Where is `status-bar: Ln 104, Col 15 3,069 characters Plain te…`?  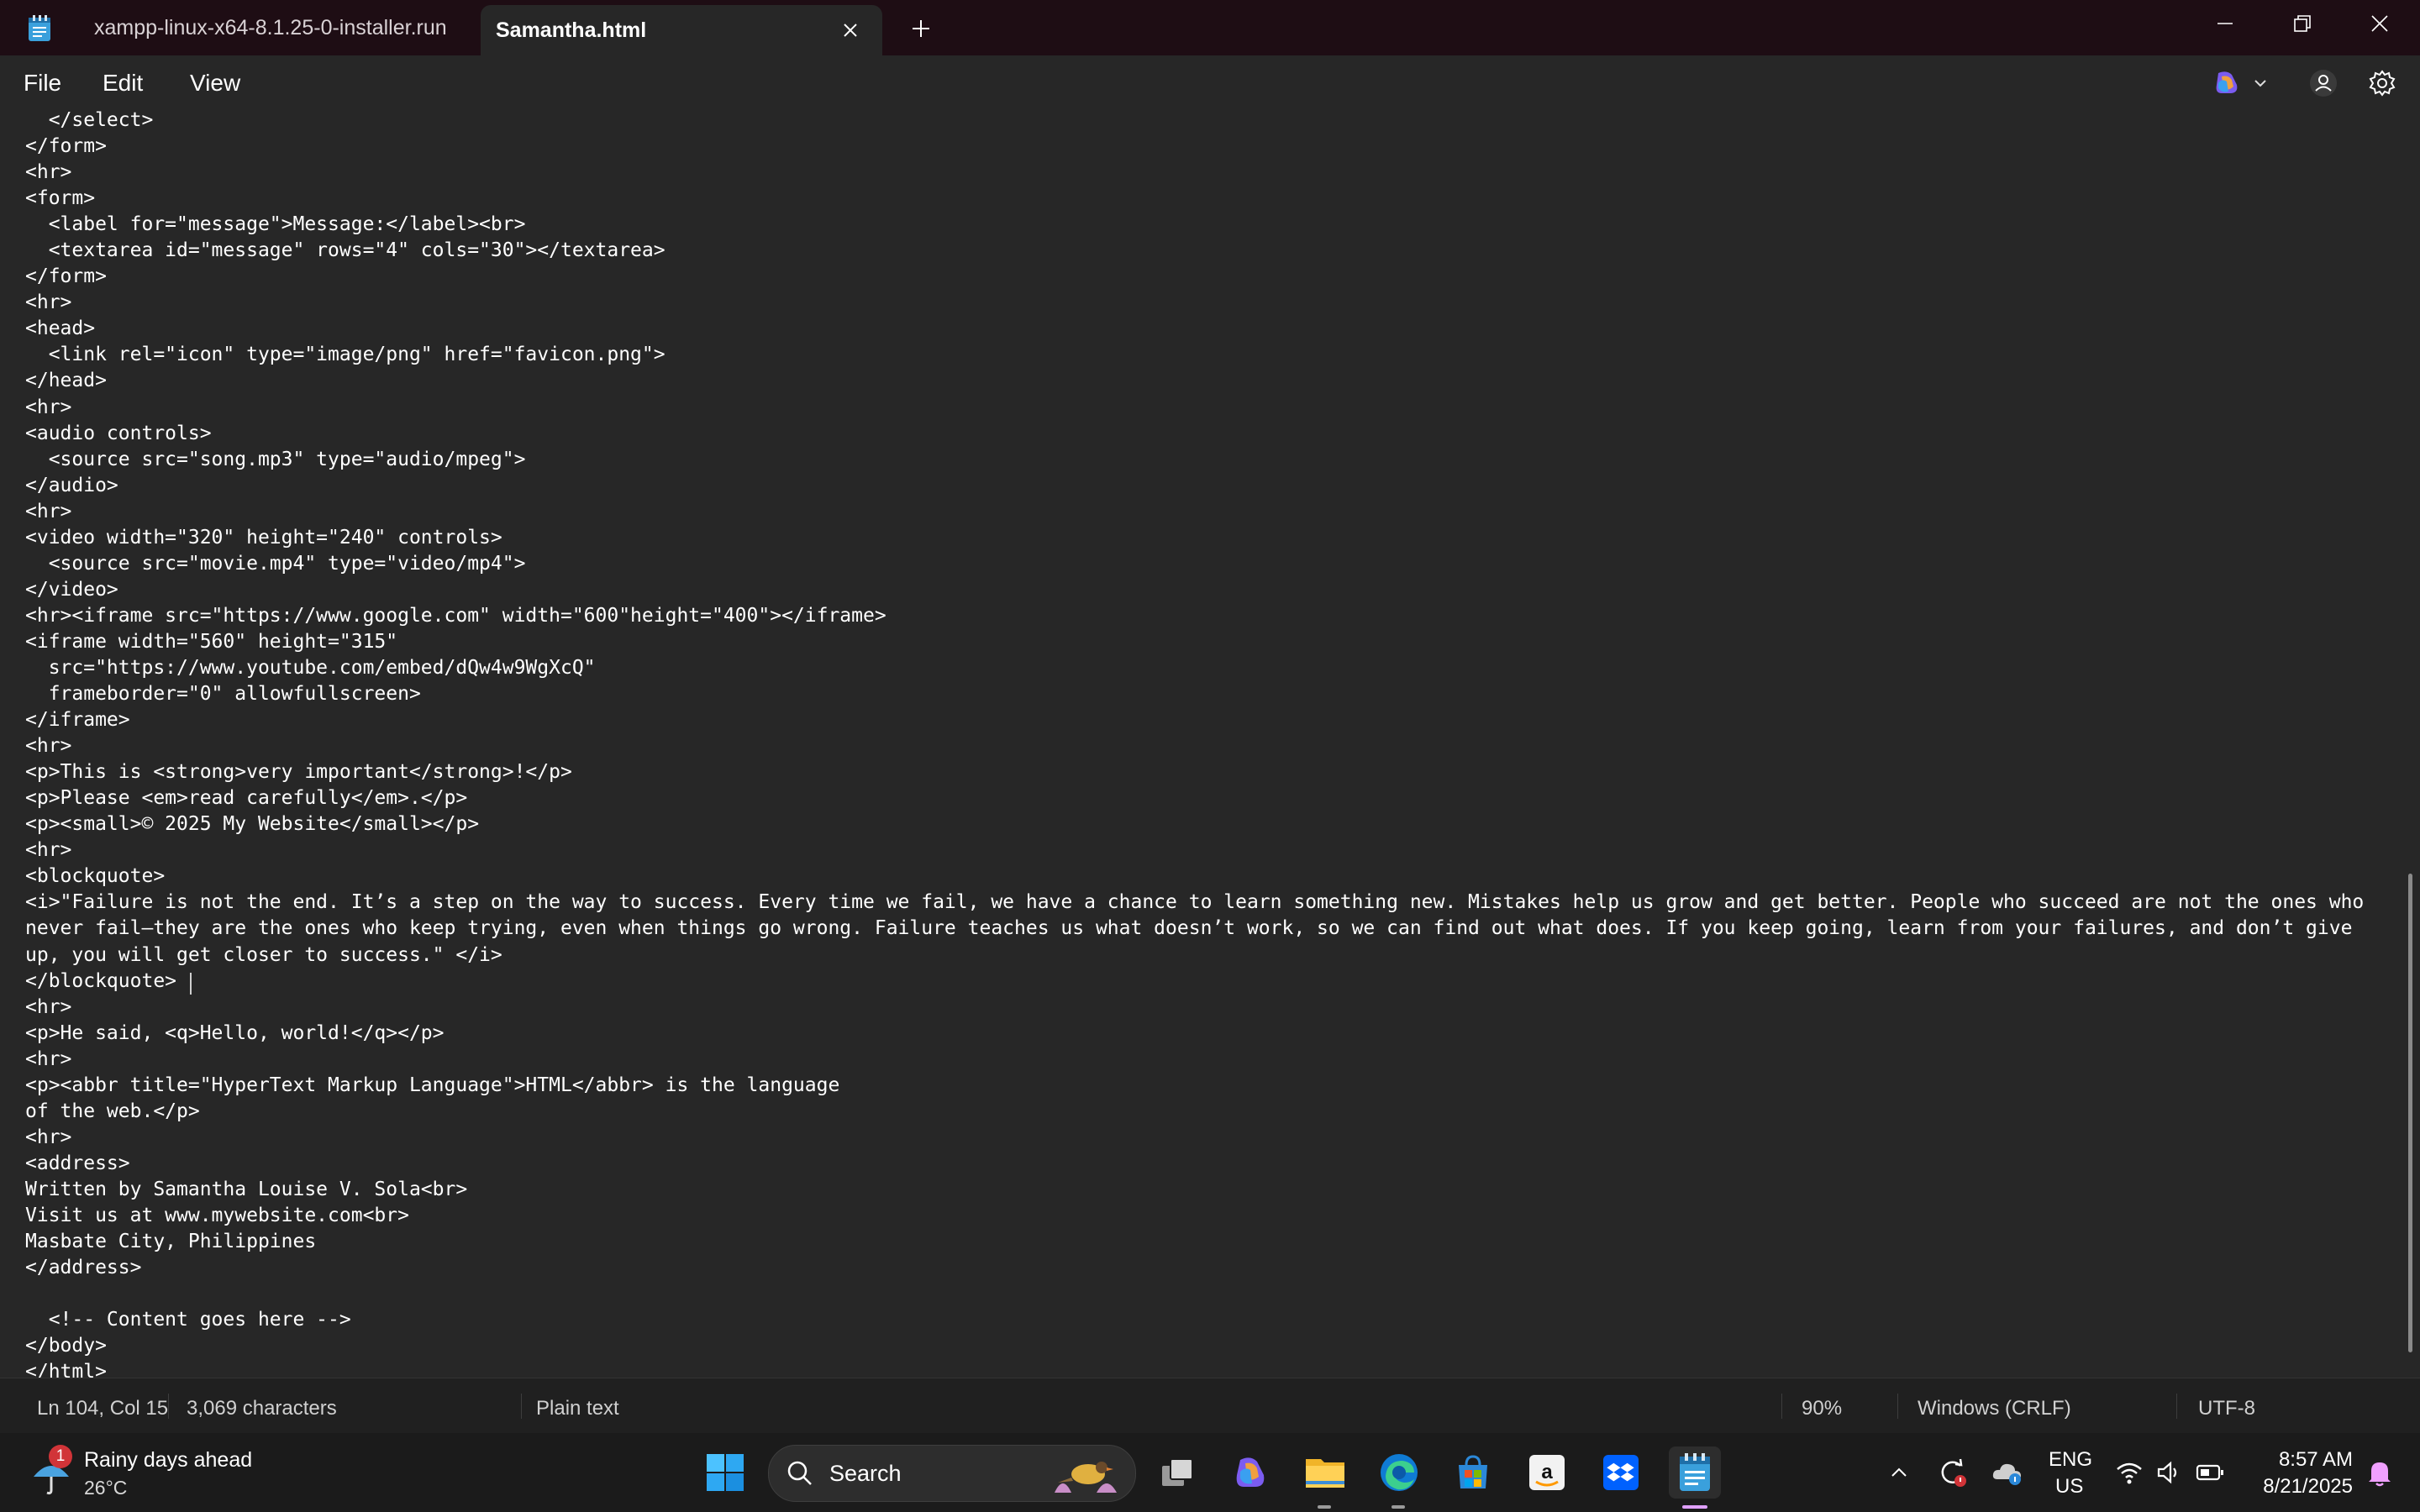
status-bar: Ln 104, Col 15 3,069 characters Plain te… is located at coordinates (1210, 1406).